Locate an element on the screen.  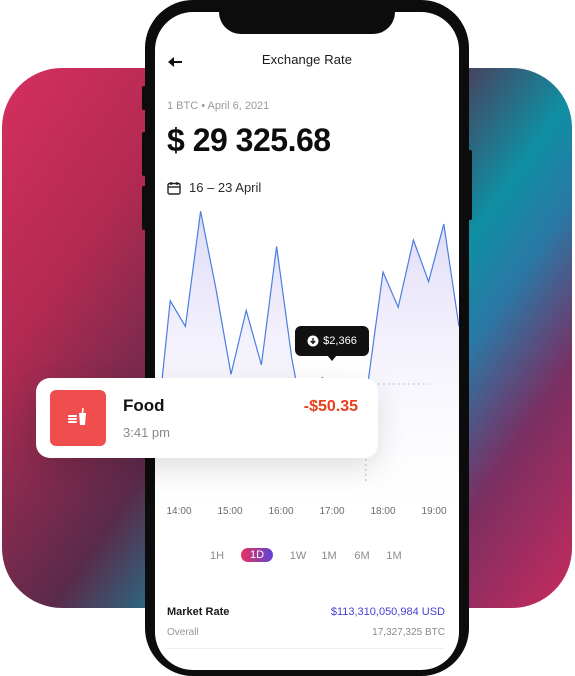
time-tick-label: 16:00 is located at coordinates (281, 511).